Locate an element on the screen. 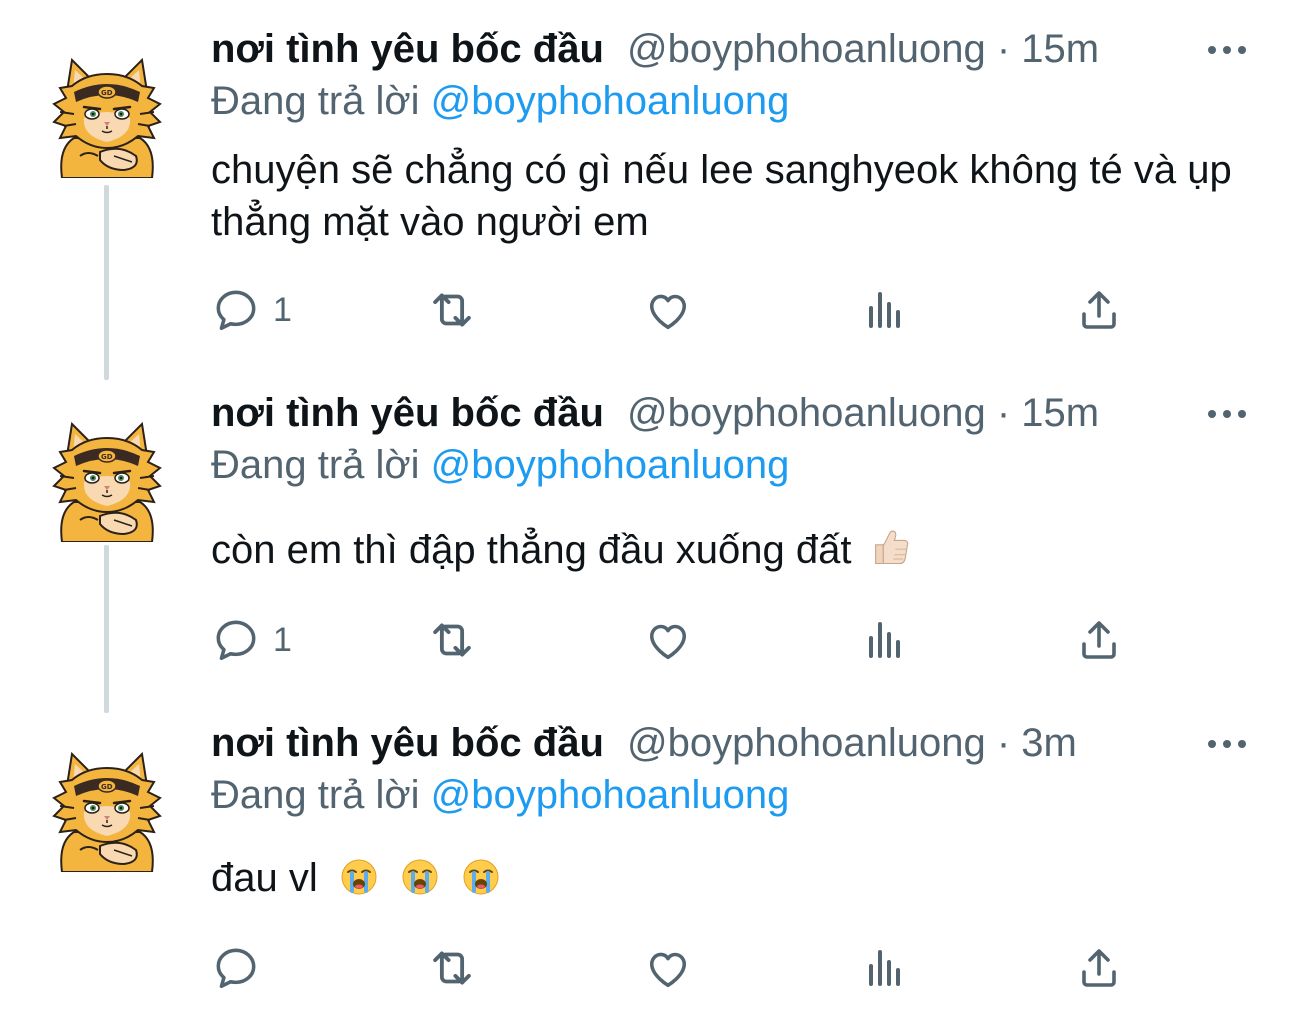 The image size is (1290, 1010). tweet-text: đau vl is located at coordinates (726, 878).